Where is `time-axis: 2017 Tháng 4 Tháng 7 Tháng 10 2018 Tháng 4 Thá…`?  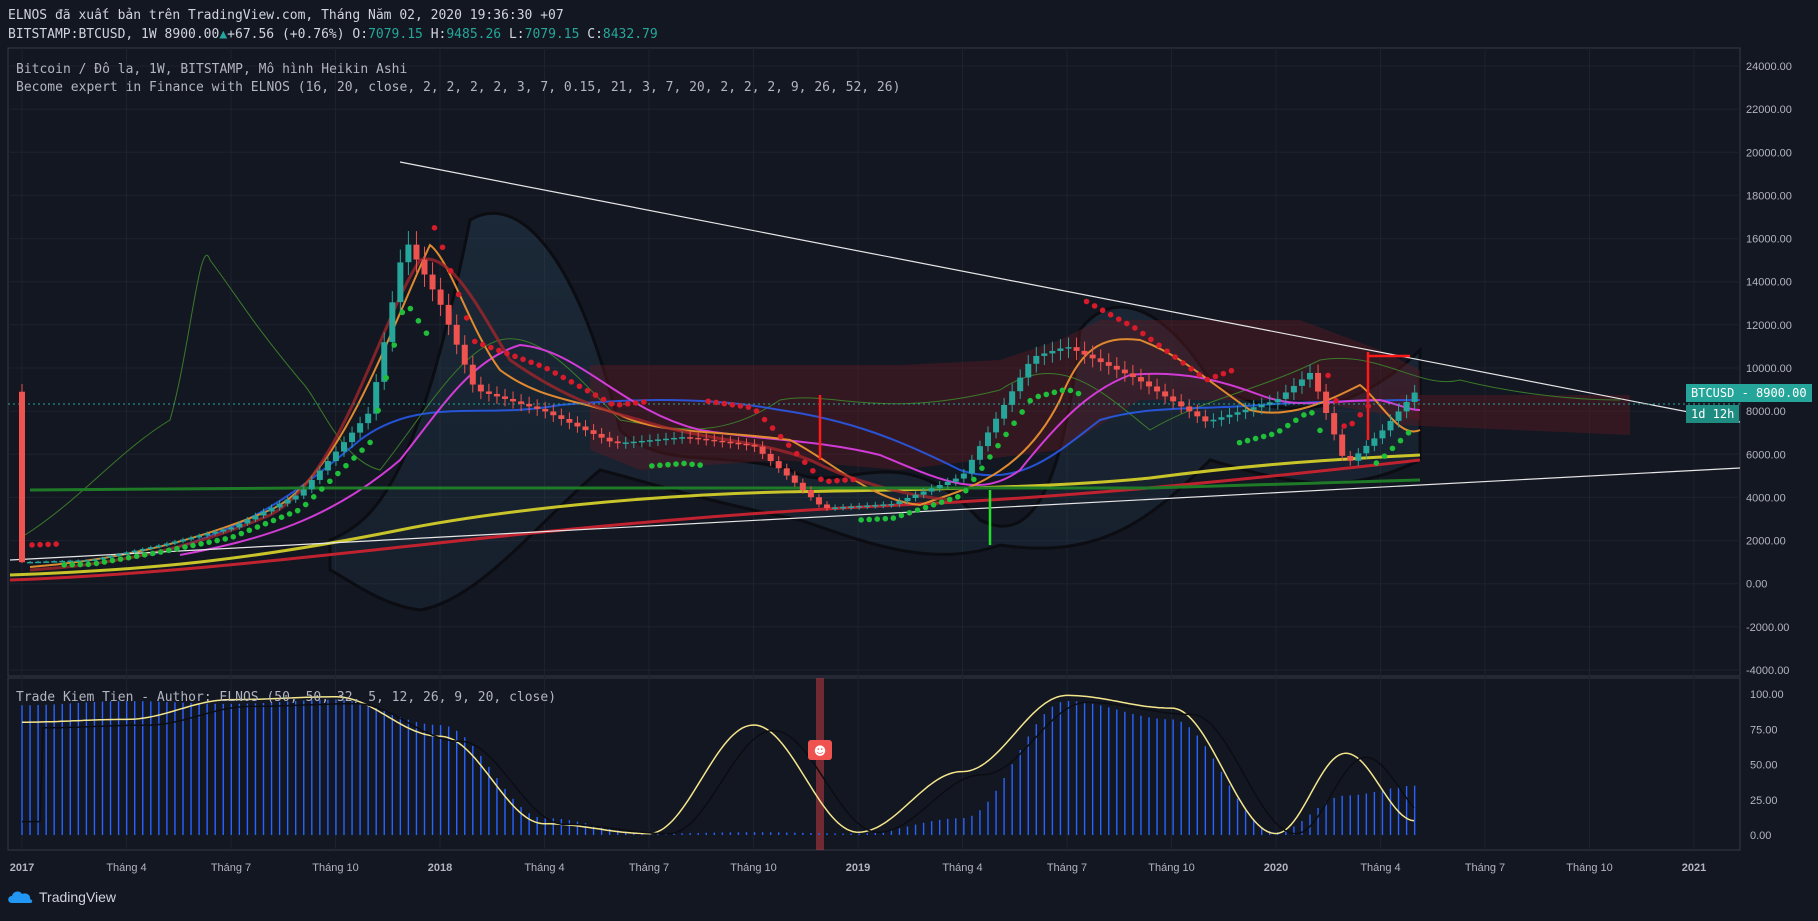 time-axis: 2017 Tháng 4 Tháng 7 Tháng 10 2018 Tháng 4 Thá… is located at coordinates (858, 868).